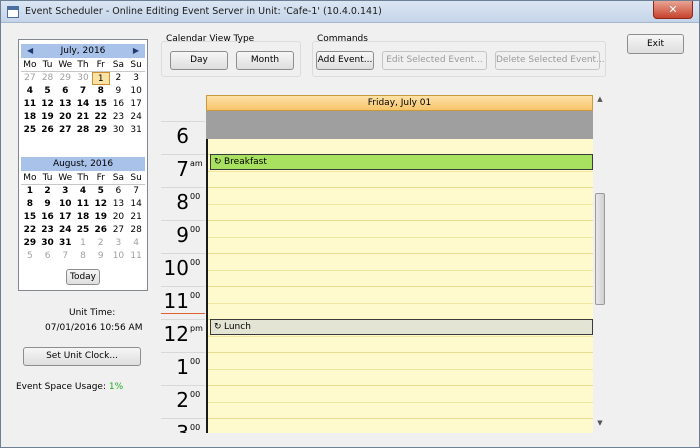 The height and width of the screenshot is (448, 700). What do you see at coordinates (399, 125) in the screenshot?
I see `all-day-area` at bounding box center [399, 125].